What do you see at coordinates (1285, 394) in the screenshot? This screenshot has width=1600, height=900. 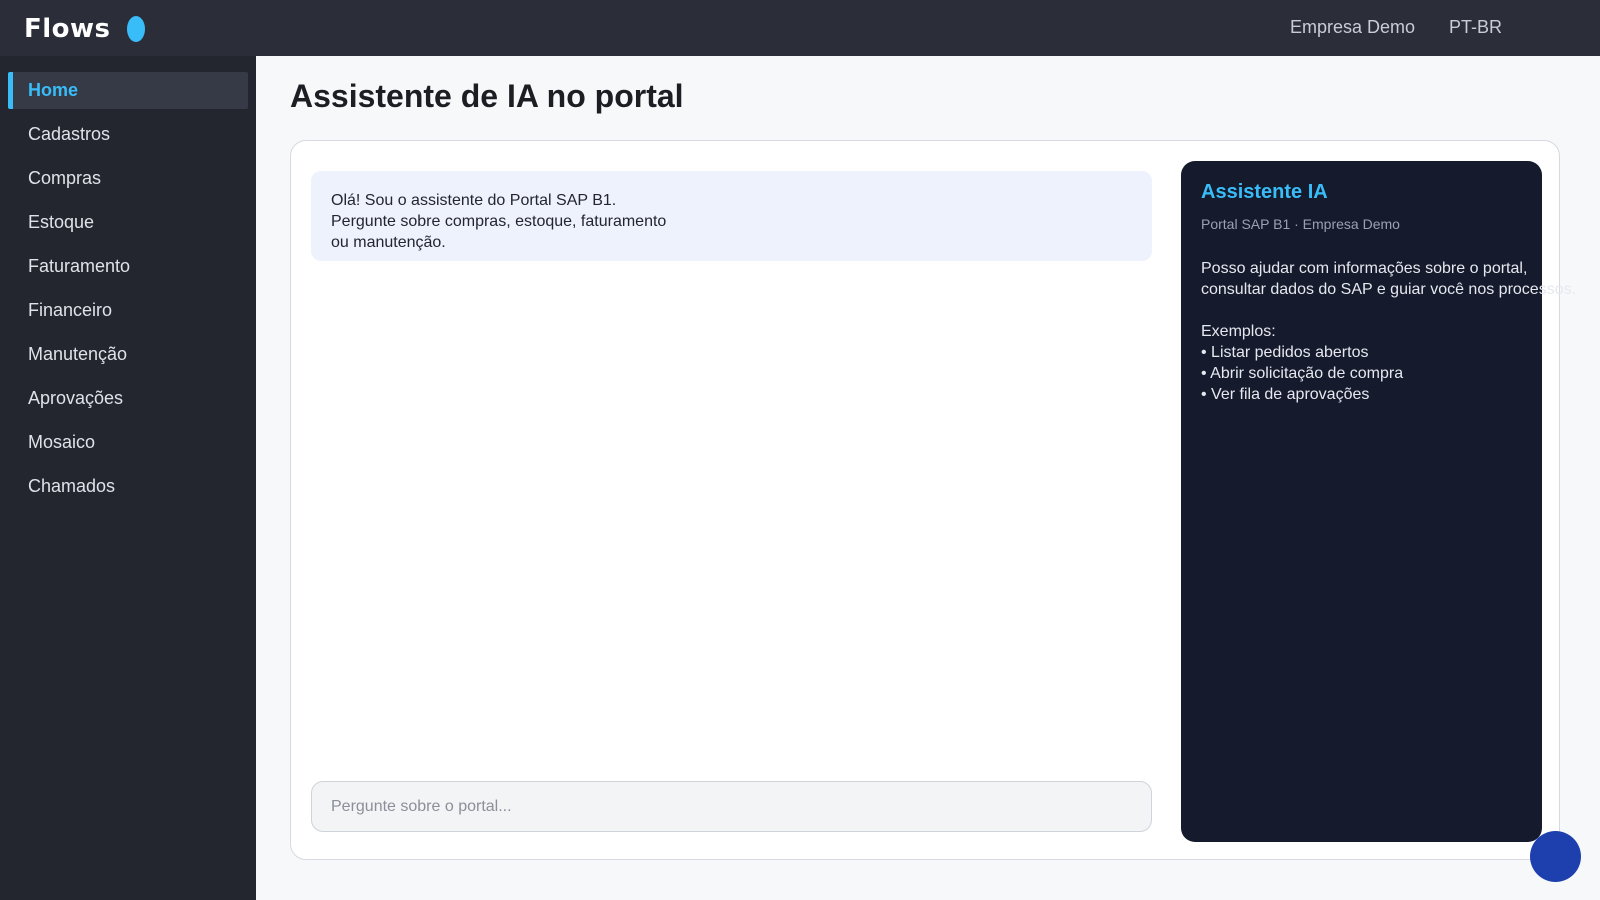 I see `example-item: • Ver fila de aprovações` at bounding box center [1285, 394].